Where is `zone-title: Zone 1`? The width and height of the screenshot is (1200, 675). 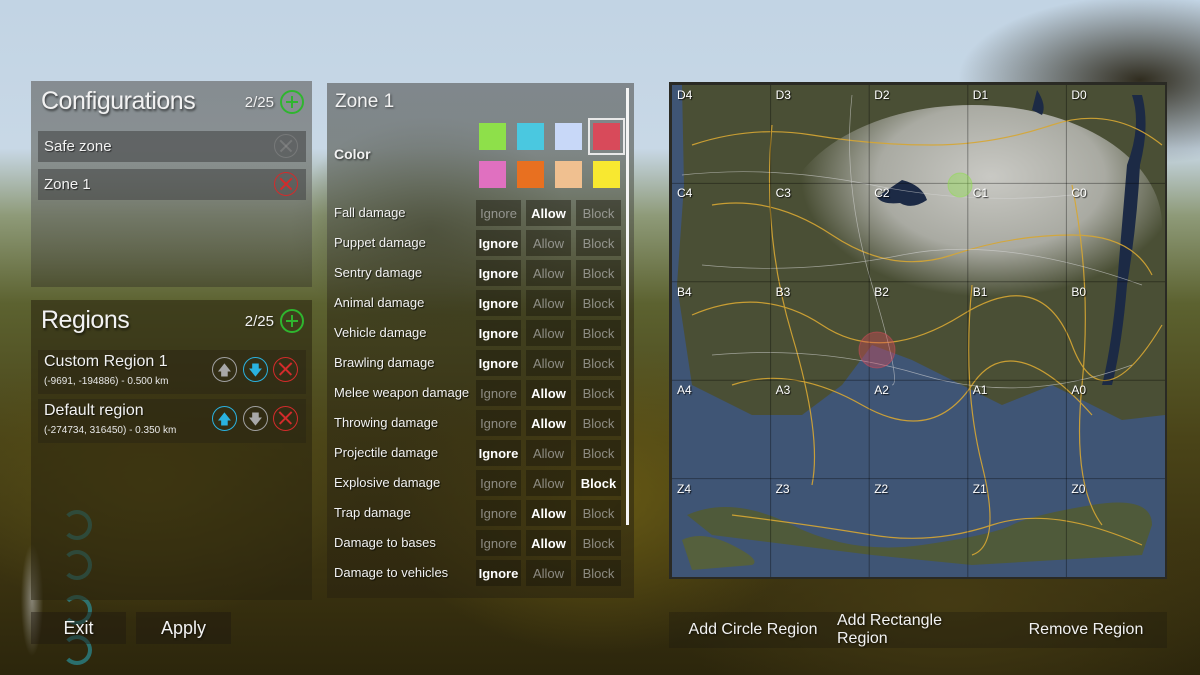 zone-title: Zone 1 is located at coordinates (365, 101).